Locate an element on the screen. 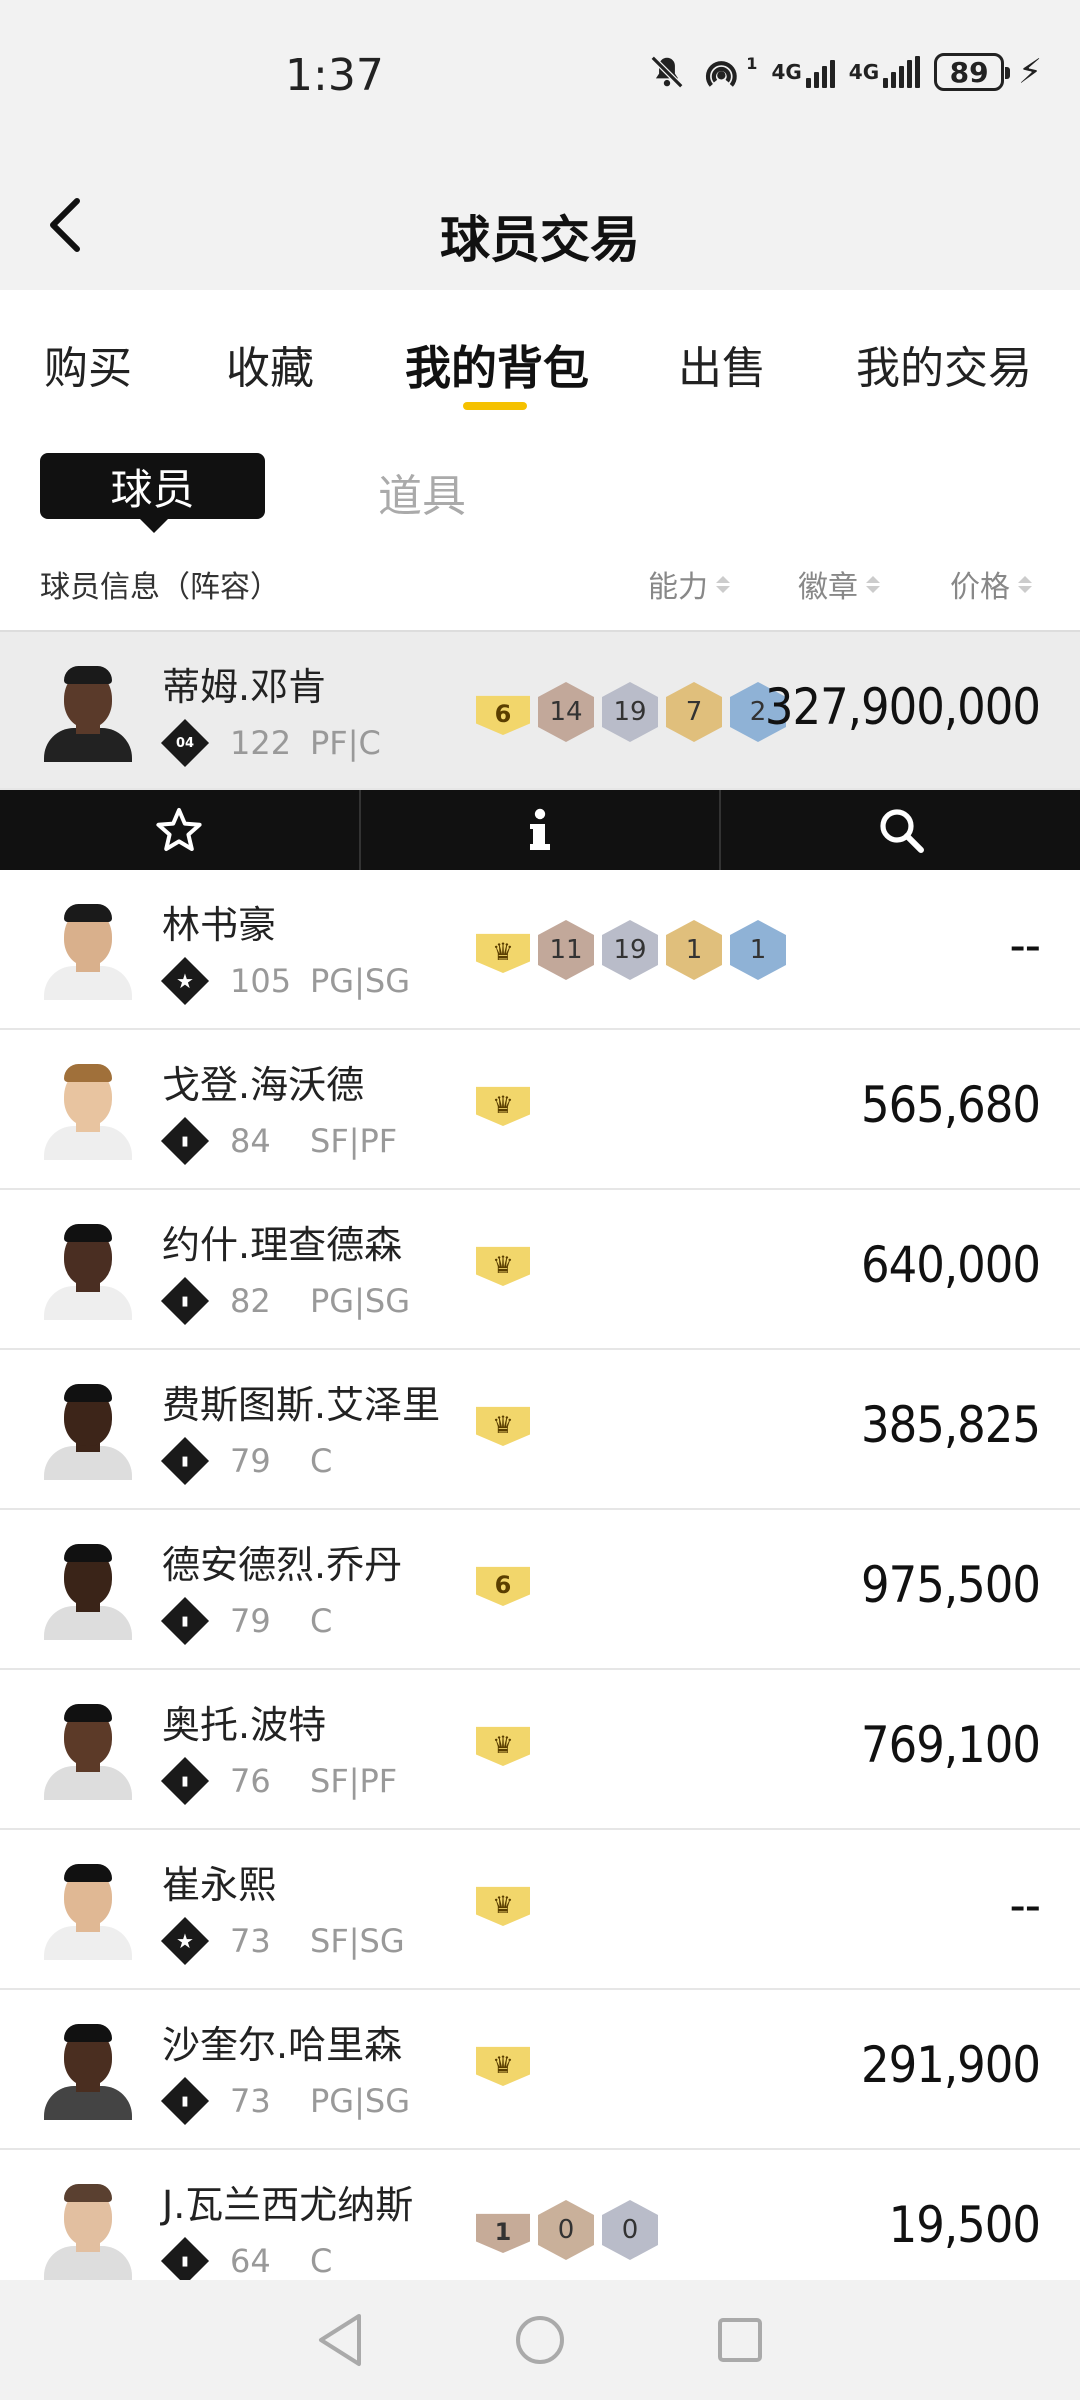 The image size is (1080, 2400). nav-back-button is located at coordinates (340, 2340).